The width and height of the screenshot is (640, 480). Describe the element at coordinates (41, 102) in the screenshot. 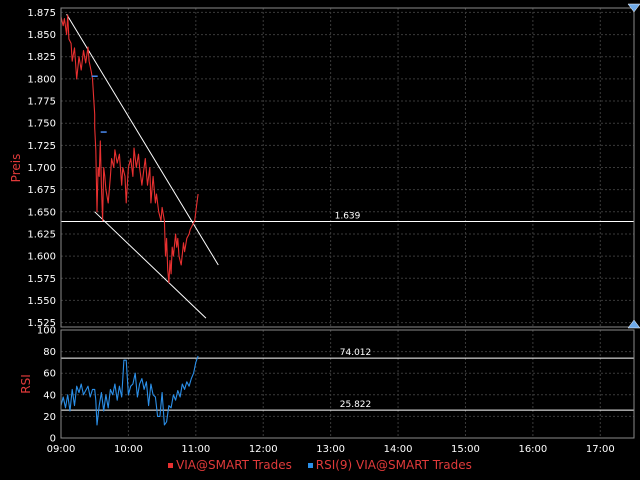

I see `price-y-tick-label: 1.775` at that location.